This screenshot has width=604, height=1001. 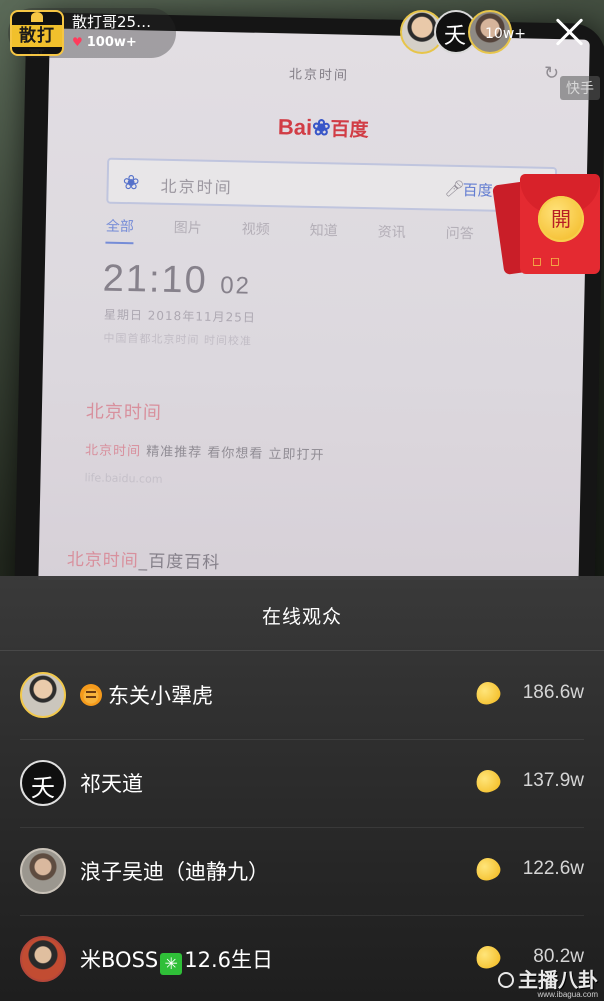 What do you see at coordinates (77, 42) in the screenshot?
I see `heart-icon: ♥` at bounding box center [77, 42].